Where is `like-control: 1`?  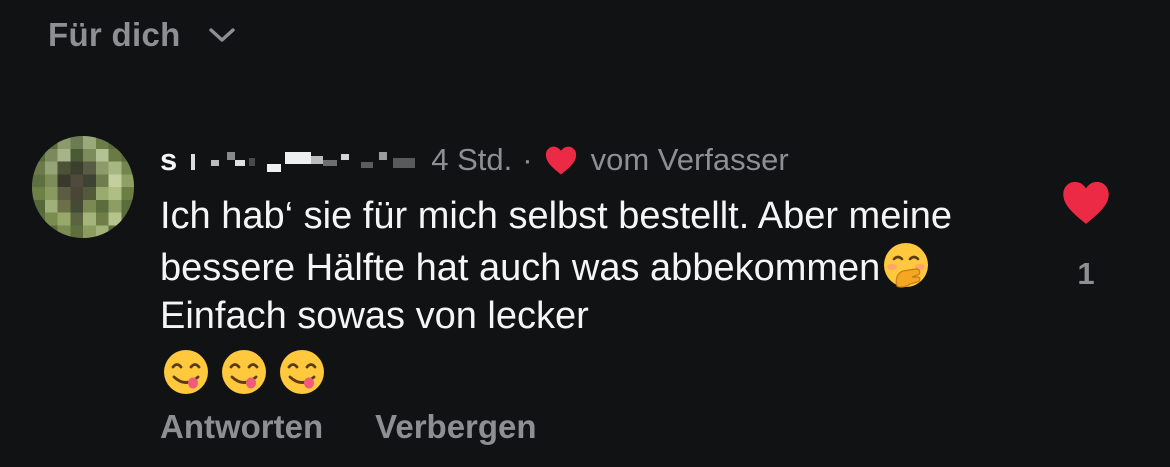
like-control: 1 is located at coordinates (1086, 235).